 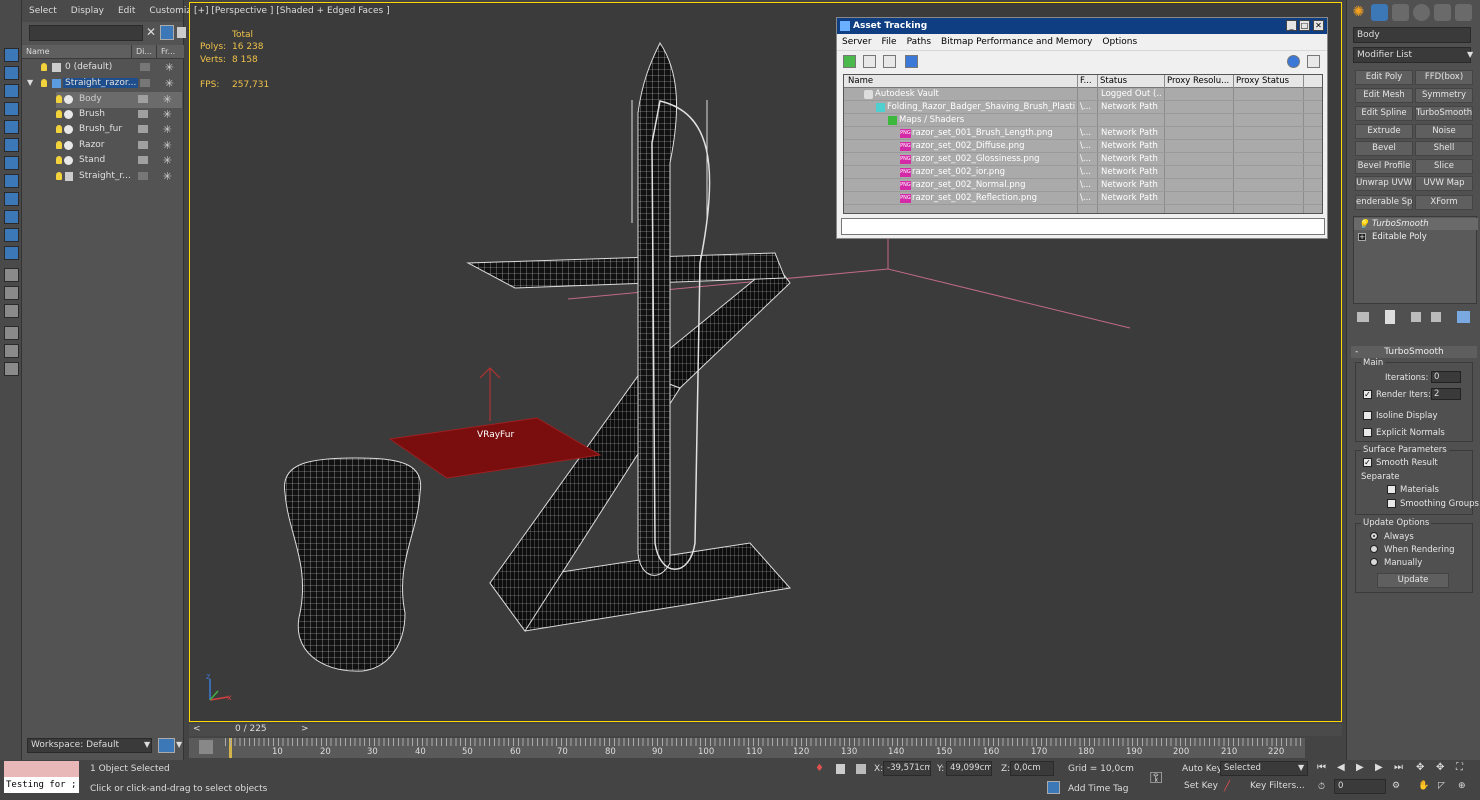 I want to click on settings-icon, so click(x=1313, y=61).